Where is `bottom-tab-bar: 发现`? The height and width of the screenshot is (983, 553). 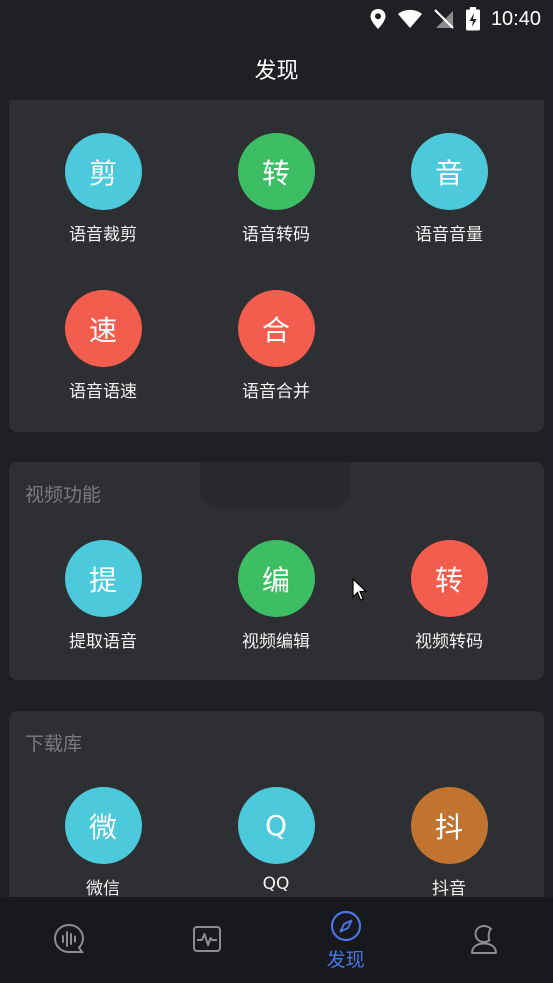 bottom-tab-bar: 发现 is located at coordinates (276, 940).